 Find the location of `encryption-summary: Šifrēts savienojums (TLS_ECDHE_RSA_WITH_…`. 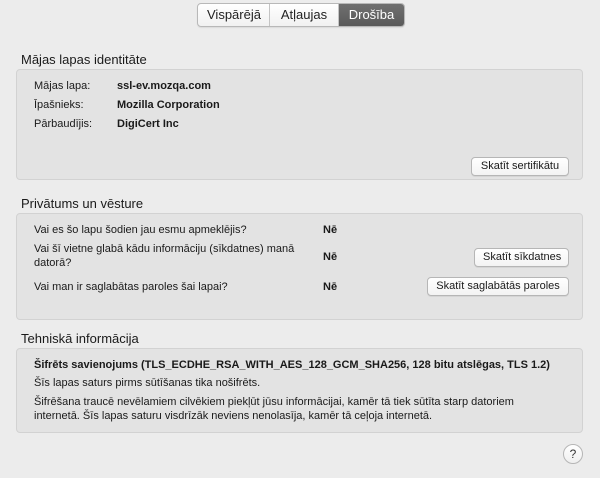

encryption-summary: Šifrēts savienojums (TLS_ECDHE_RSA_WITH_… is located at coordinates (292, 365).